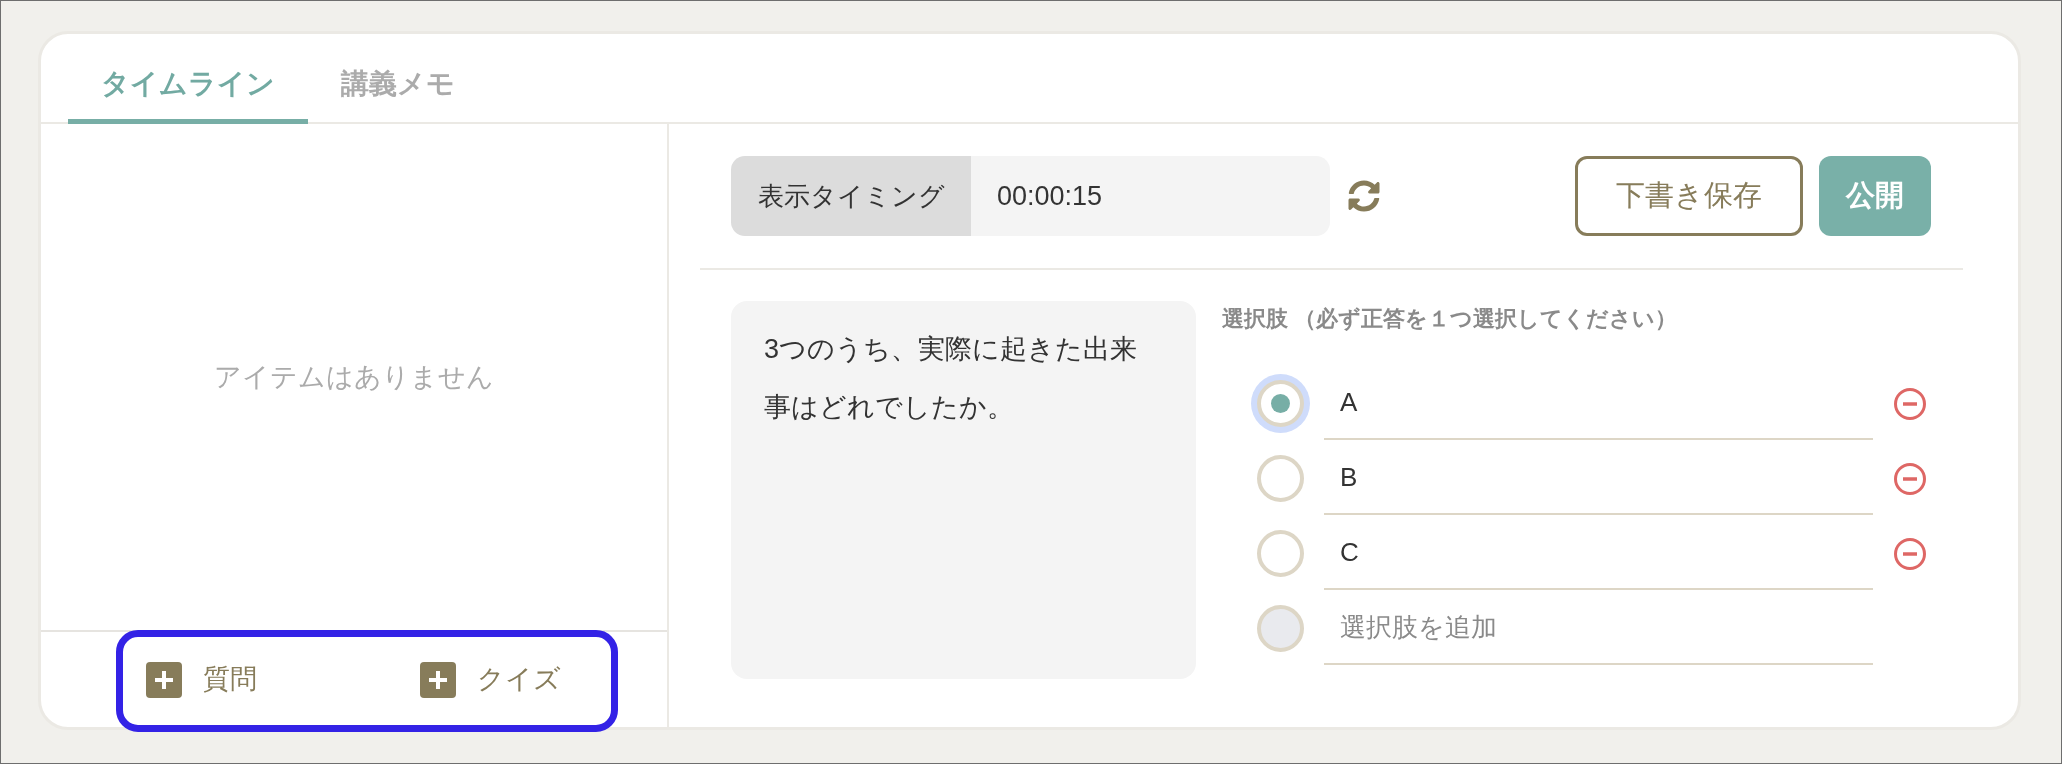 The image size is (2062, 764). What do you see at coordinates (490, 679) in the screenshot?
I see `add-item-button: クイズ` at bounding box center [490, 679].